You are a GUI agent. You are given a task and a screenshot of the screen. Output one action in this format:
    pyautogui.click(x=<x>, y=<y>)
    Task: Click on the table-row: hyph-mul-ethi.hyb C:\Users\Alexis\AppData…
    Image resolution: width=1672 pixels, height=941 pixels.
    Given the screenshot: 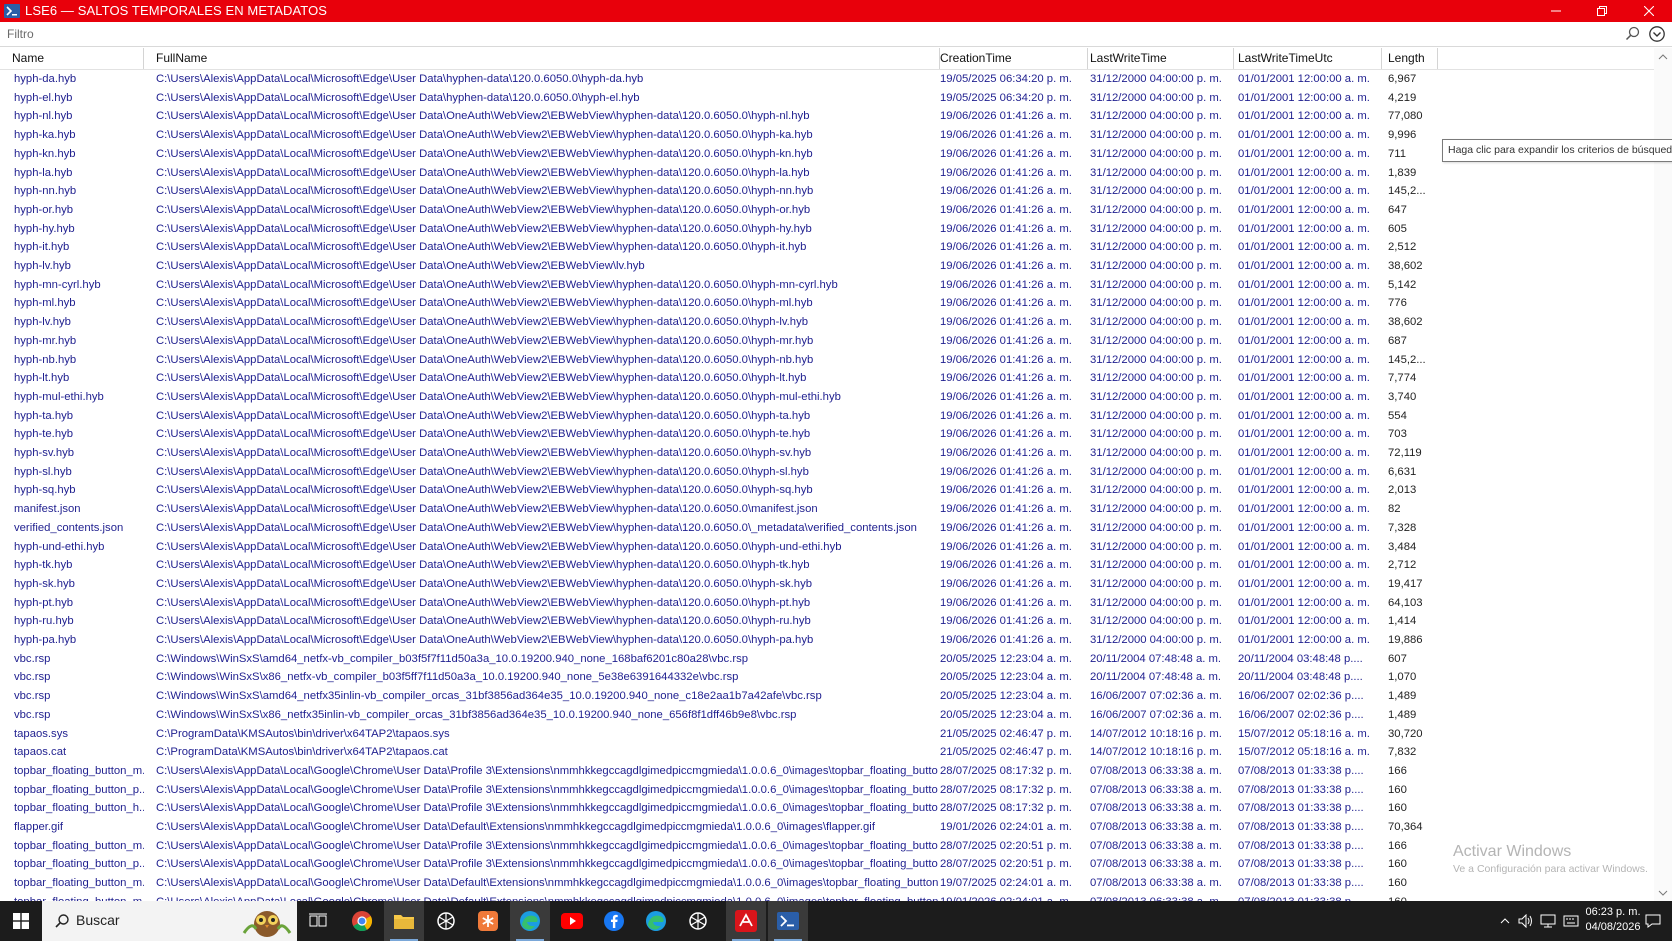 What is the action you would take?
    pyautogui.click(x=827, y=397)
    